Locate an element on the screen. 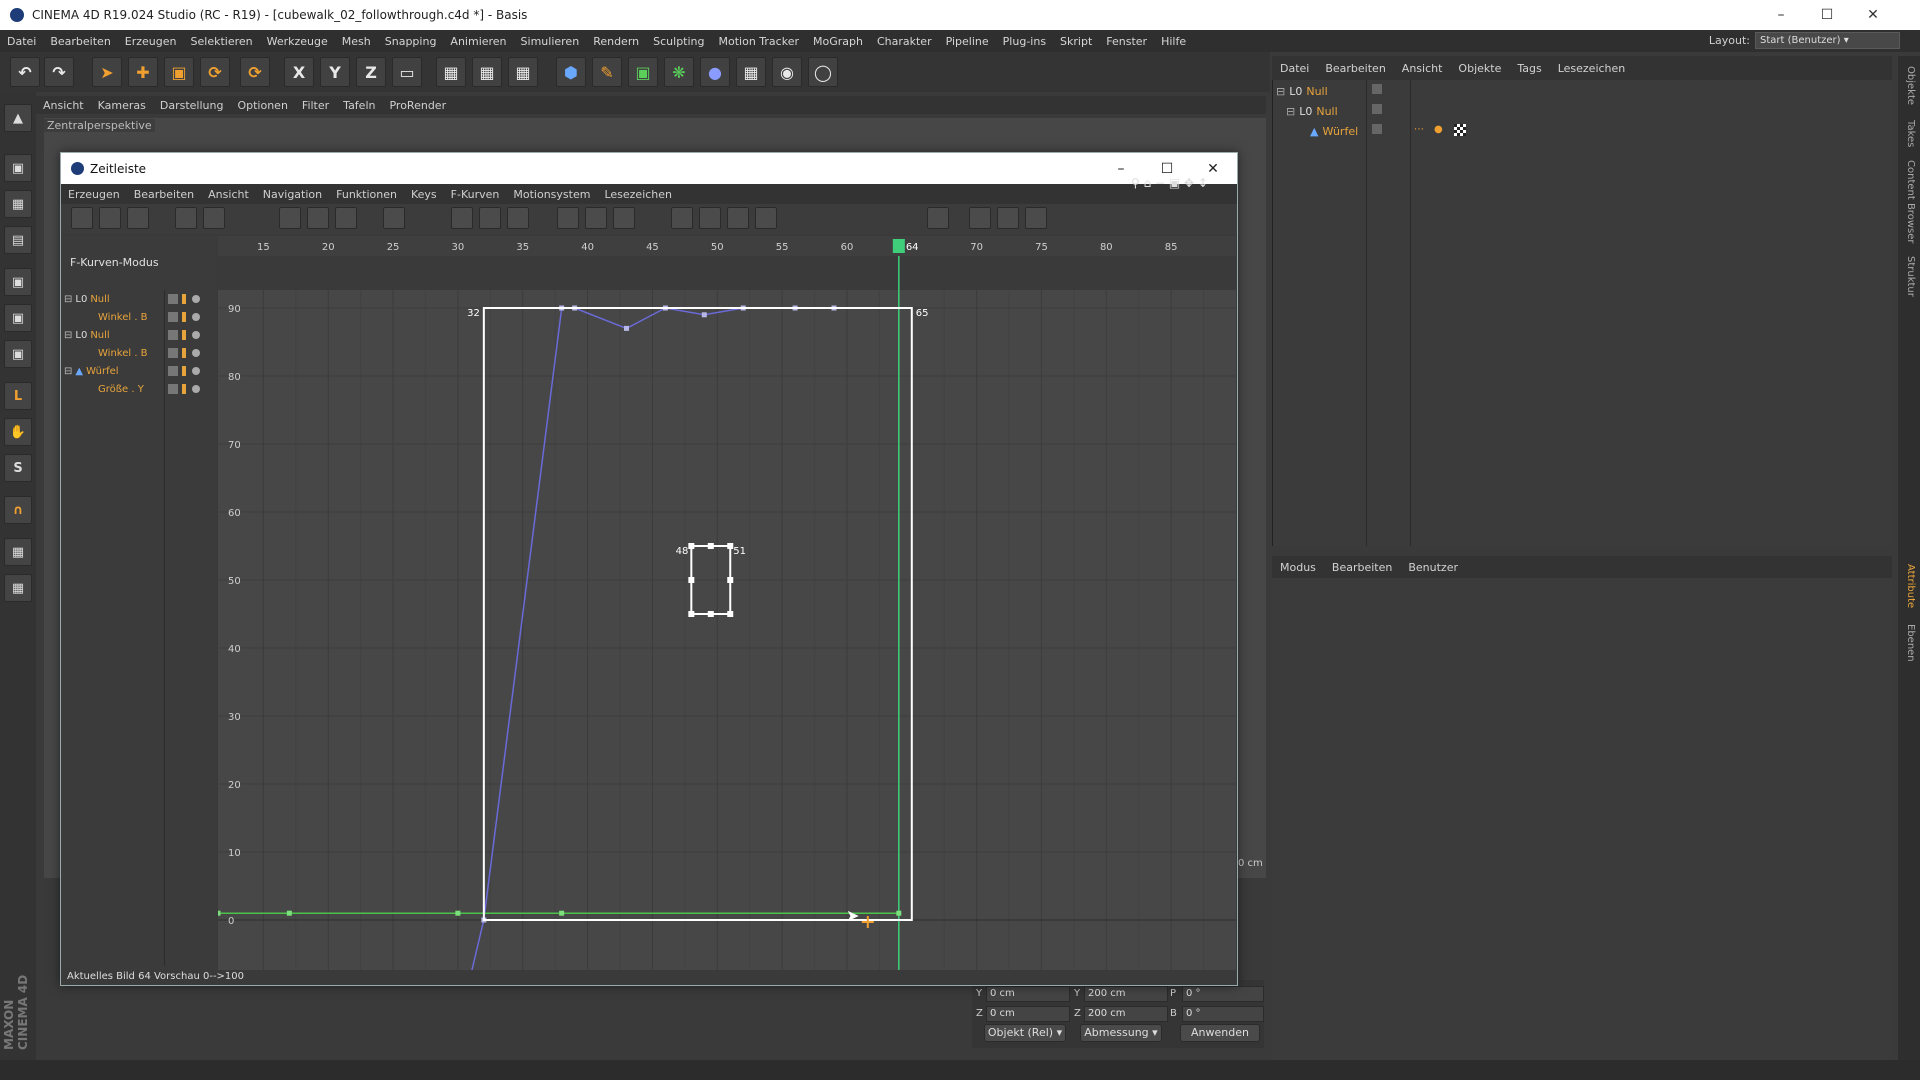  tl-menu-funktionen: Funktionen is located at coordinates (366, 194).